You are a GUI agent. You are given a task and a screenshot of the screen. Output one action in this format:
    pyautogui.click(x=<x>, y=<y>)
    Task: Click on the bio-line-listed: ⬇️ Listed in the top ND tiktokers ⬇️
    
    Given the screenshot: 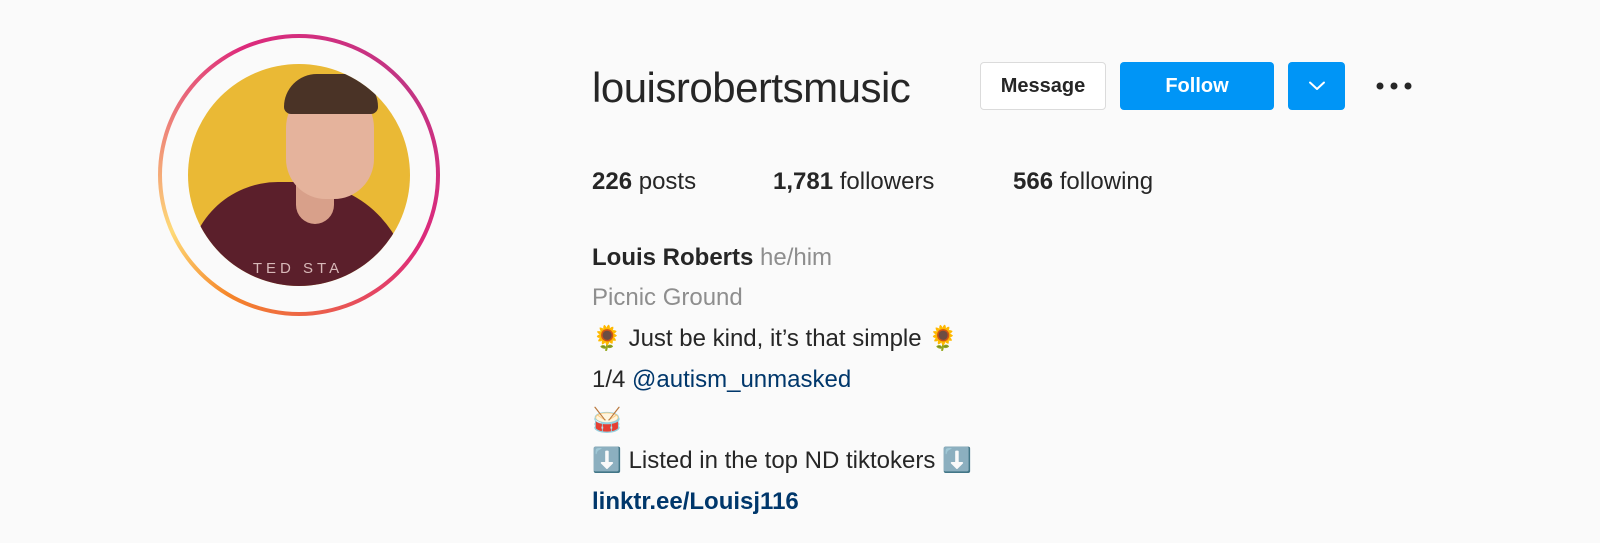 What is the action you would take?
    pyautogui.click(x=782, y=461)
    